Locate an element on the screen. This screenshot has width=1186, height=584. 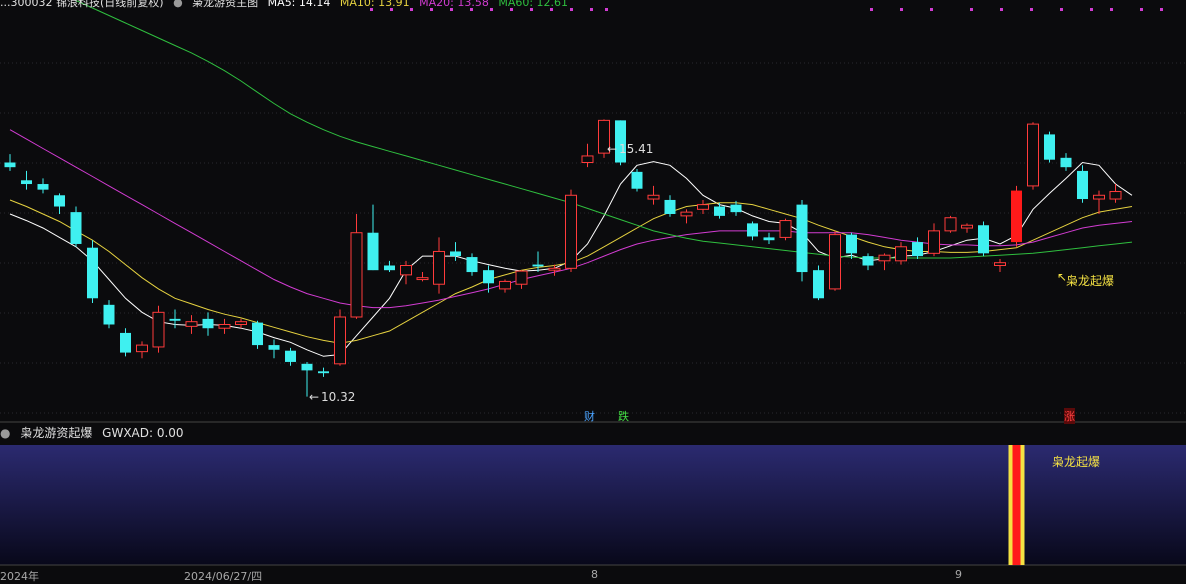
stock-name: ...300032 锦浪科技(日线前复权) is located at coordinates (82, 4).